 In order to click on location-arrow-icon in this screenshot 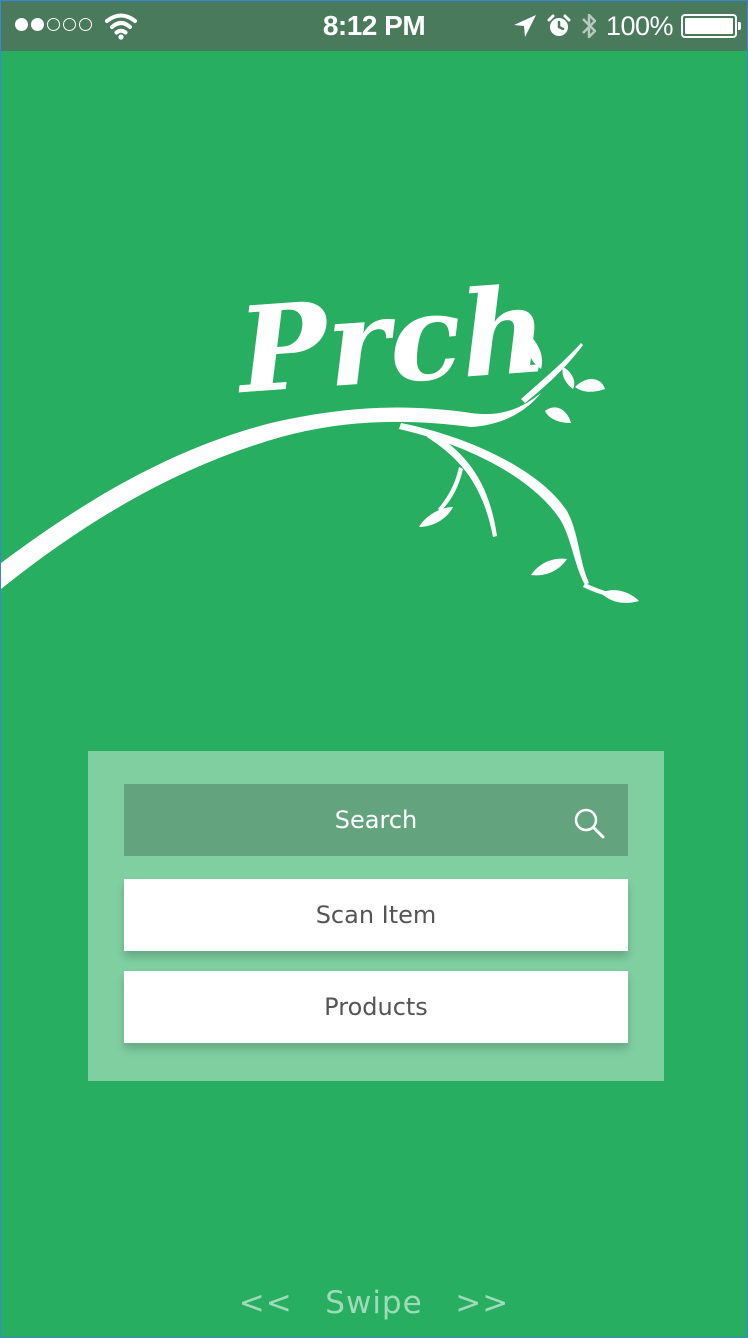, I will do `click(524, 26)`.